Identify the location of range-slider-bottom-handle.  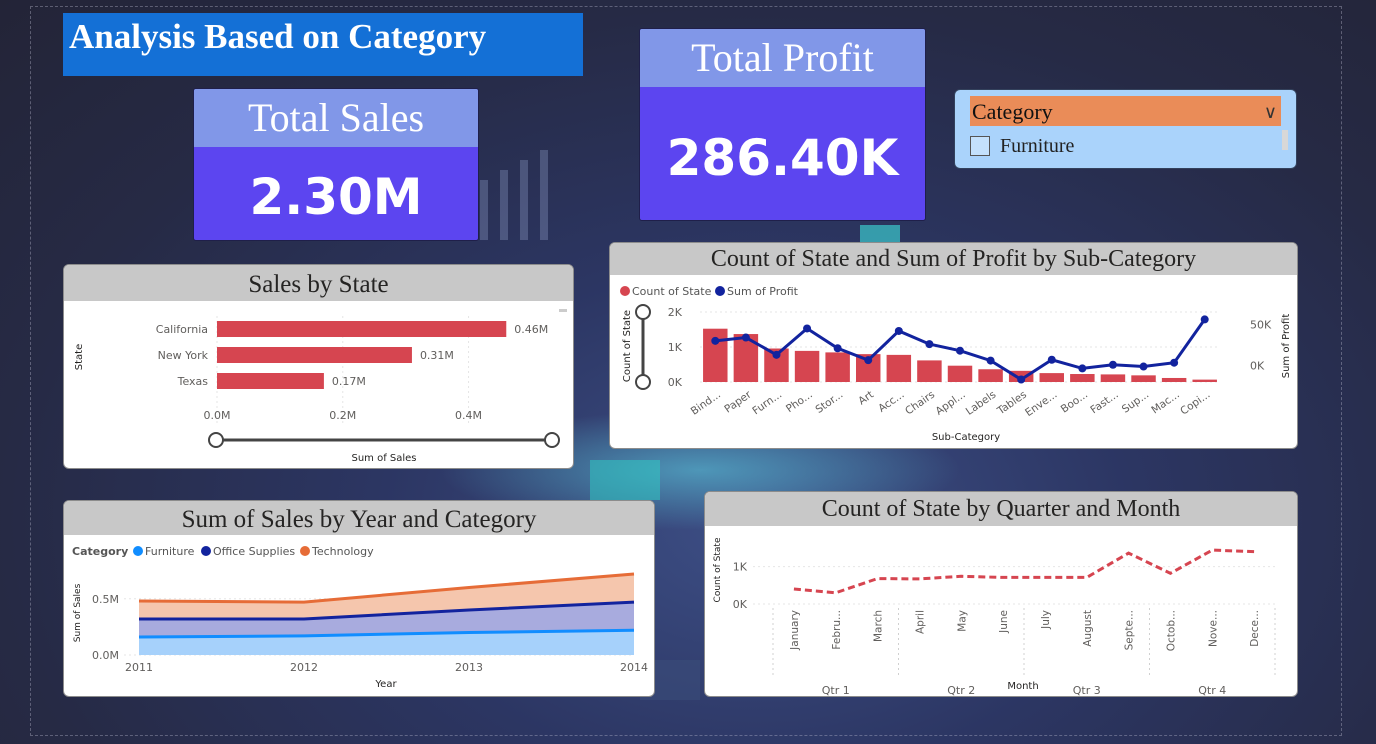
(643, 382).